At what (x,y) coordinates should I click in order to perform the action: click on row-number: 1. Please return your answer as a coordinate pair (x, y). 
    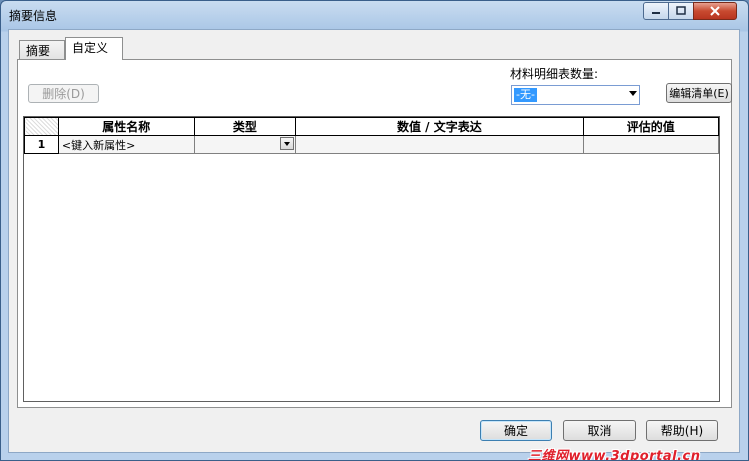
    Looking at the image, I should click on (41, 144).